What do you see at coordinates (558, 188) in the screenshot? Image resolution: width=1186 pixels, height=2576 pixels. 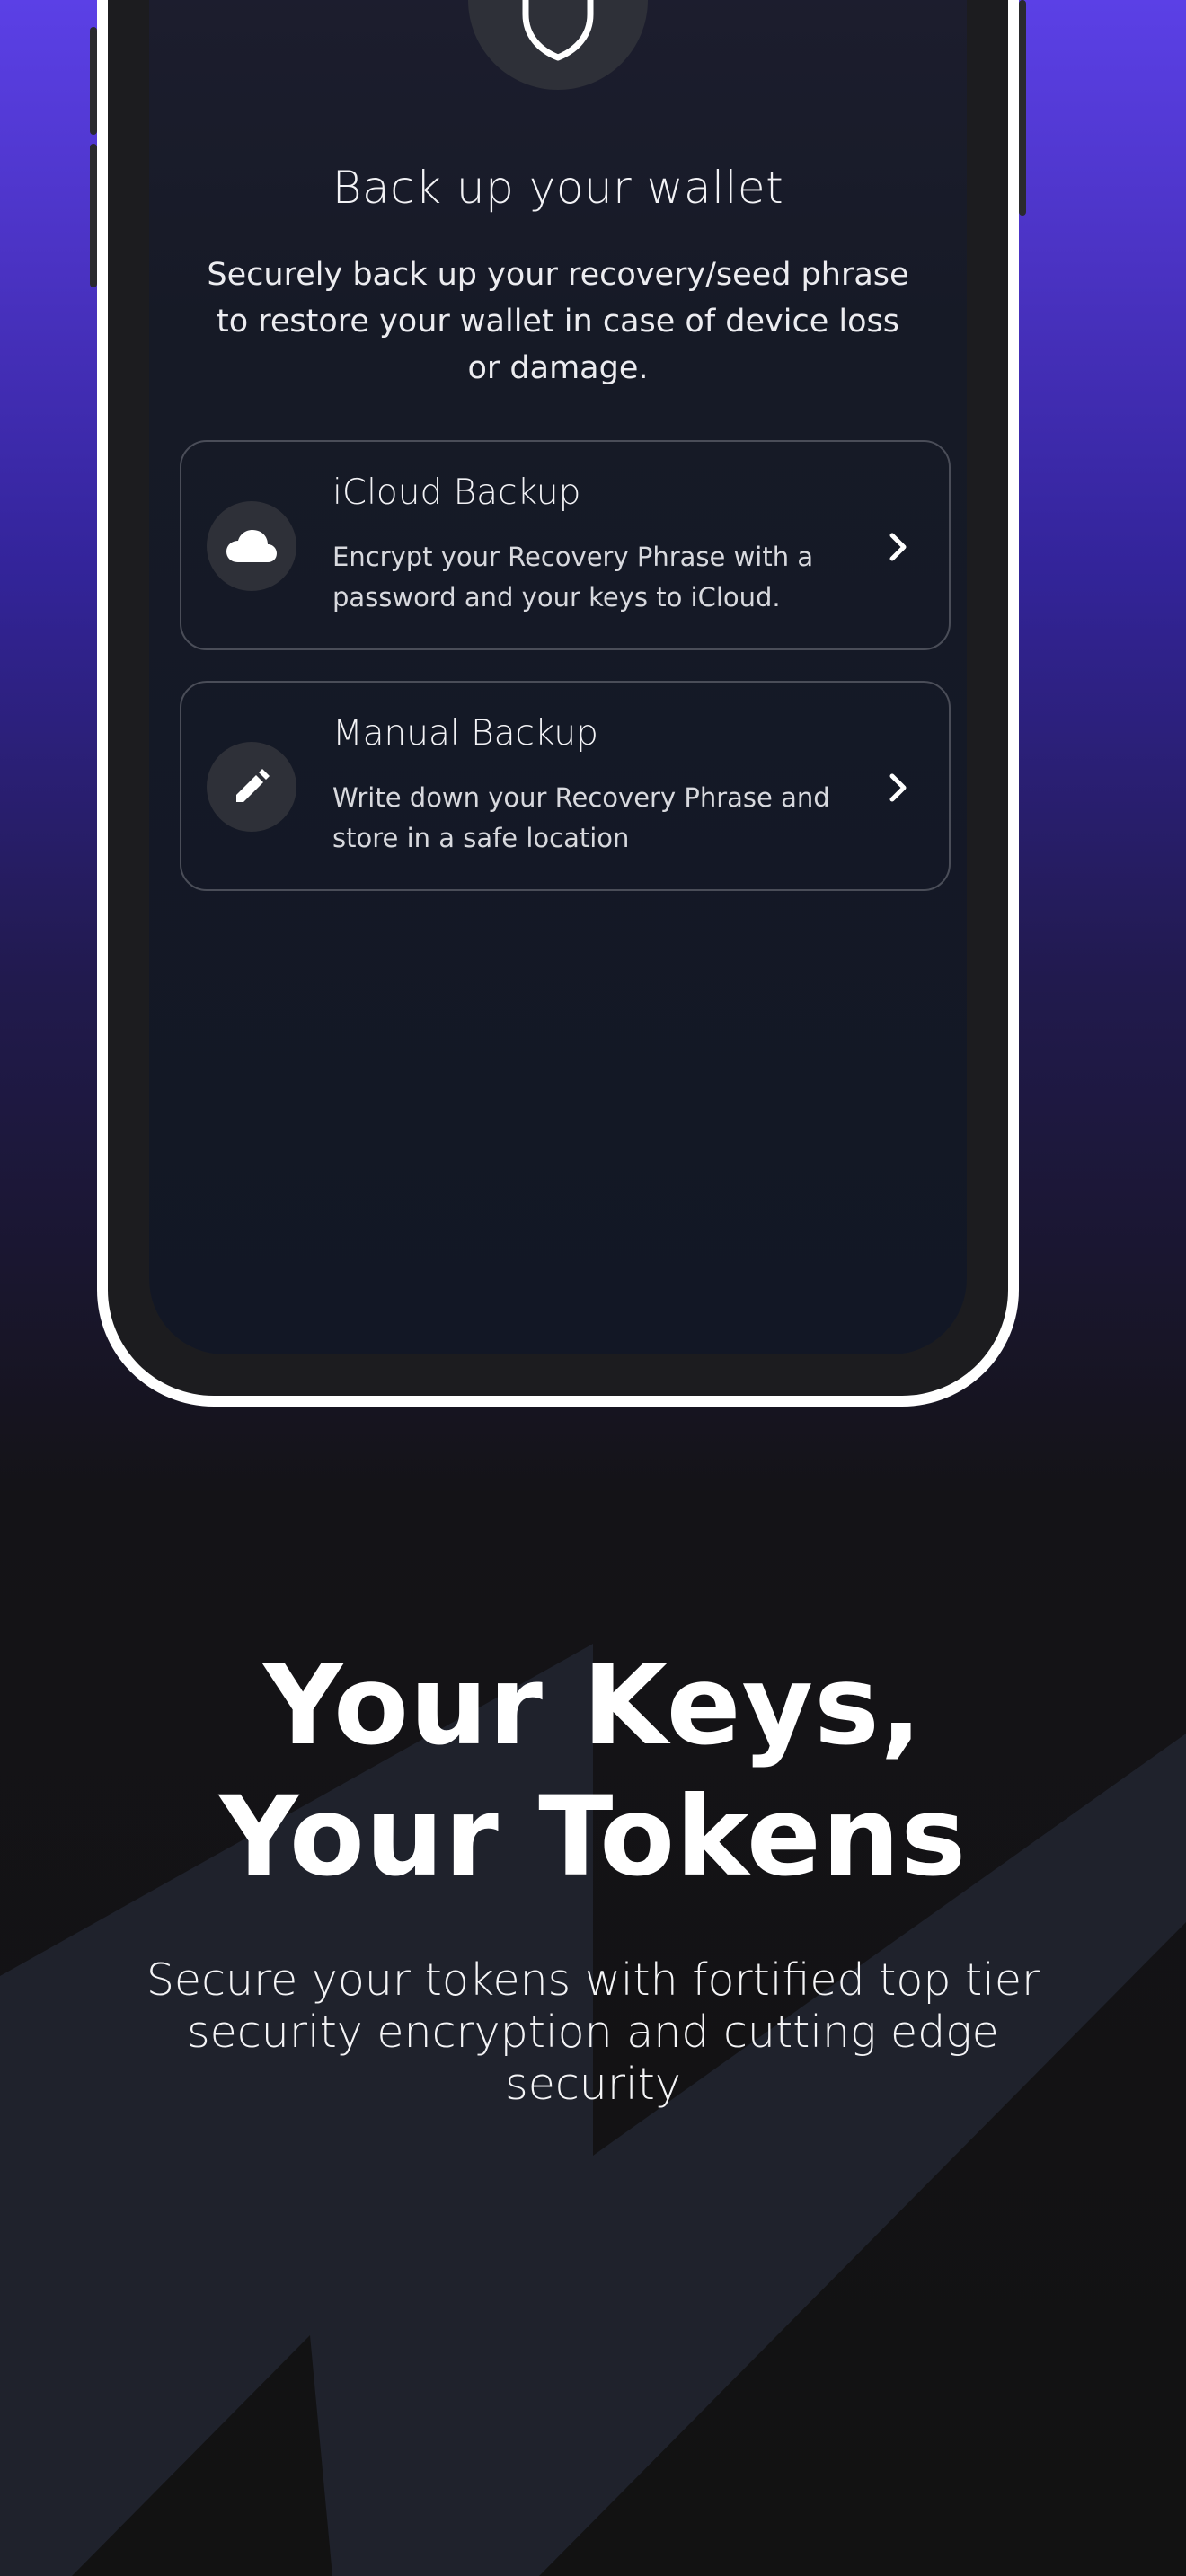 I see `screen-title: Back up your wallet` at bounding box center [558, 188].